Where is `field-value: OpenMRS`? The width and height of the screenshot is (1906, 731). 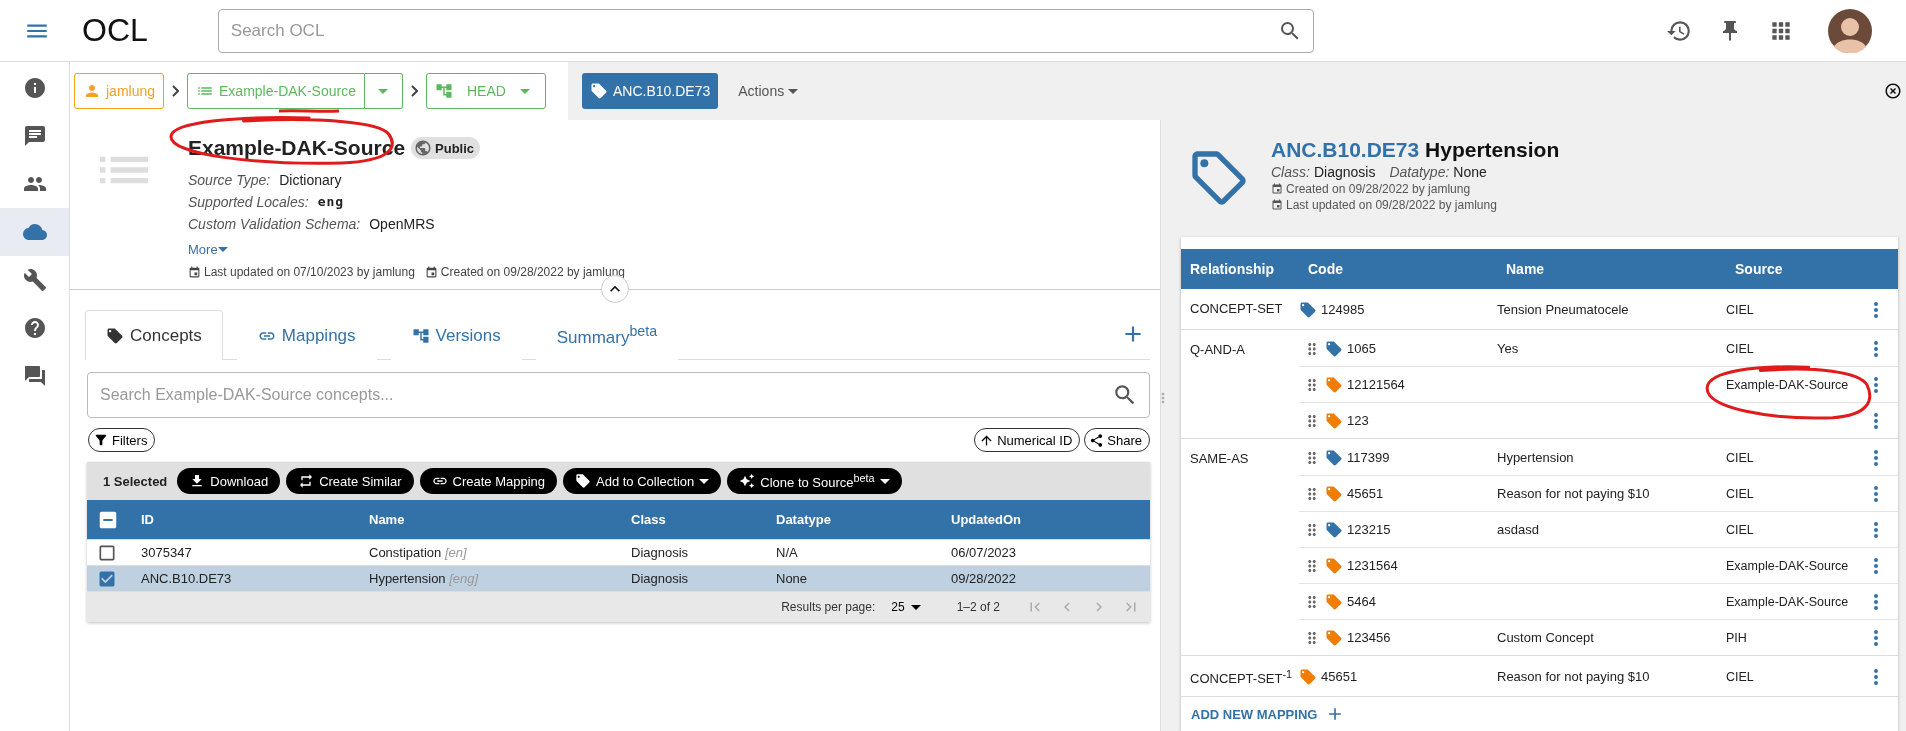 field-value: OpenMRS is located at coordinates (402, 224).